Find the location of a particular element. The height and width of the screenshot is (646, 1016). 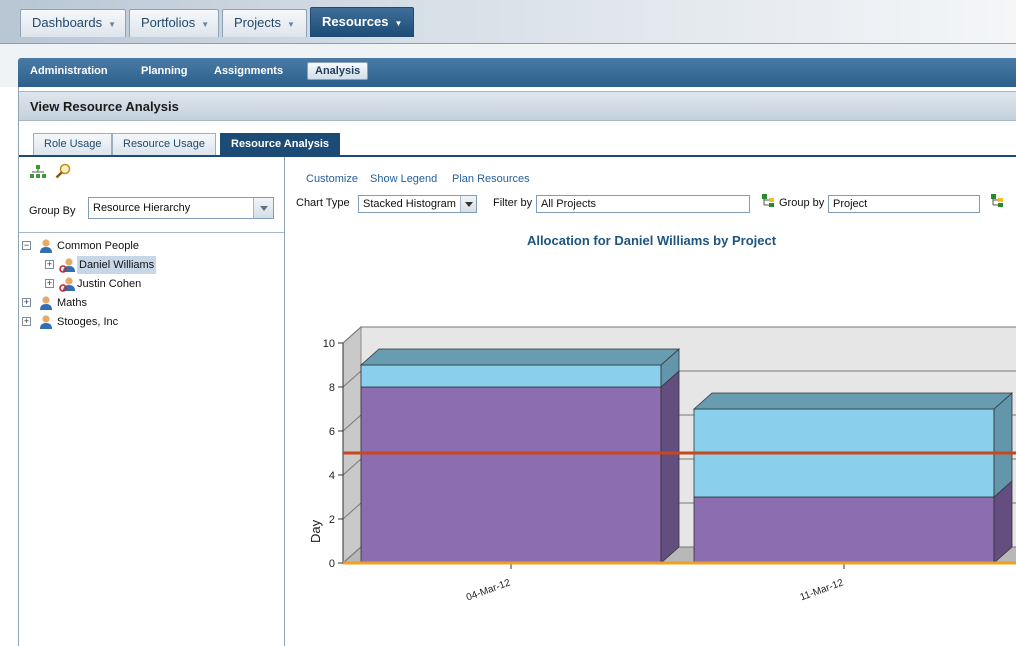

x-tick-label: 04-Mar-12 is located at coordinates (489, 590).